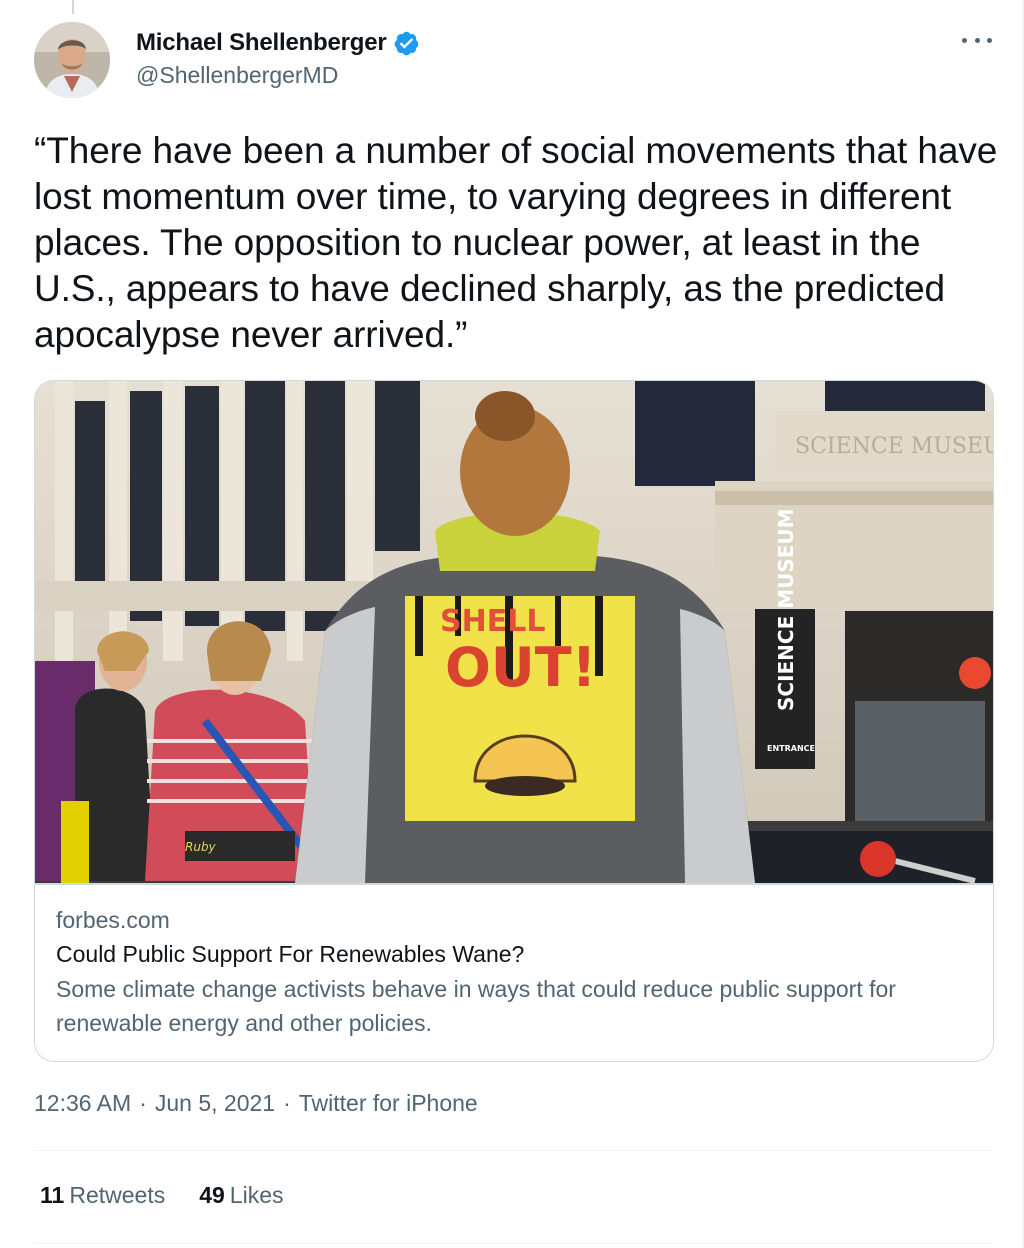 The image size is (1024, 1248). I want to click on author-block: Michael Shellenberger @ShellenbergerMD, so click(278, 57).